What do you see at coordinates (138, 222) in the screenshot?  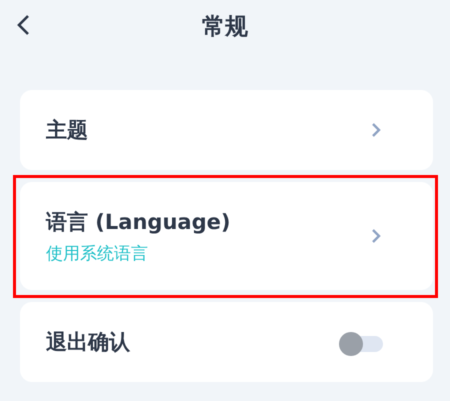 I see `row-label: 语言 (Language)` at bounding box center [138, 222].